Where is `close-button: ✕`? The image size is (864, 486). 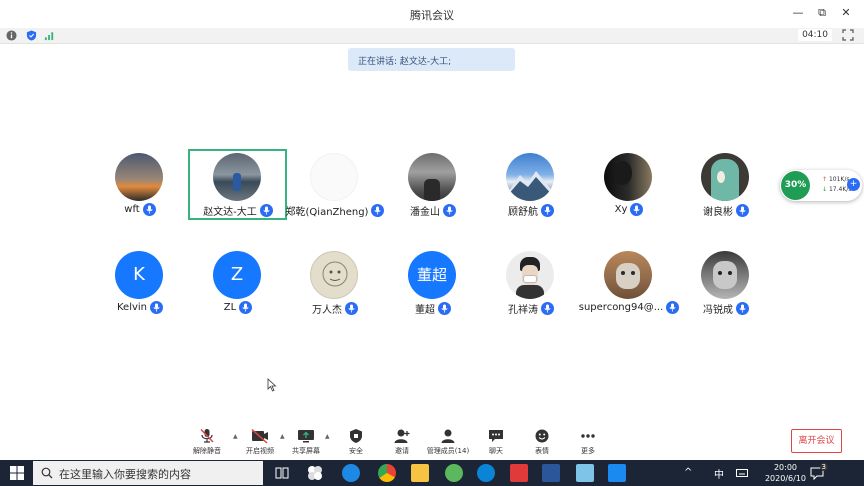
close-button: ✕ is located at coordinates (846, 13).